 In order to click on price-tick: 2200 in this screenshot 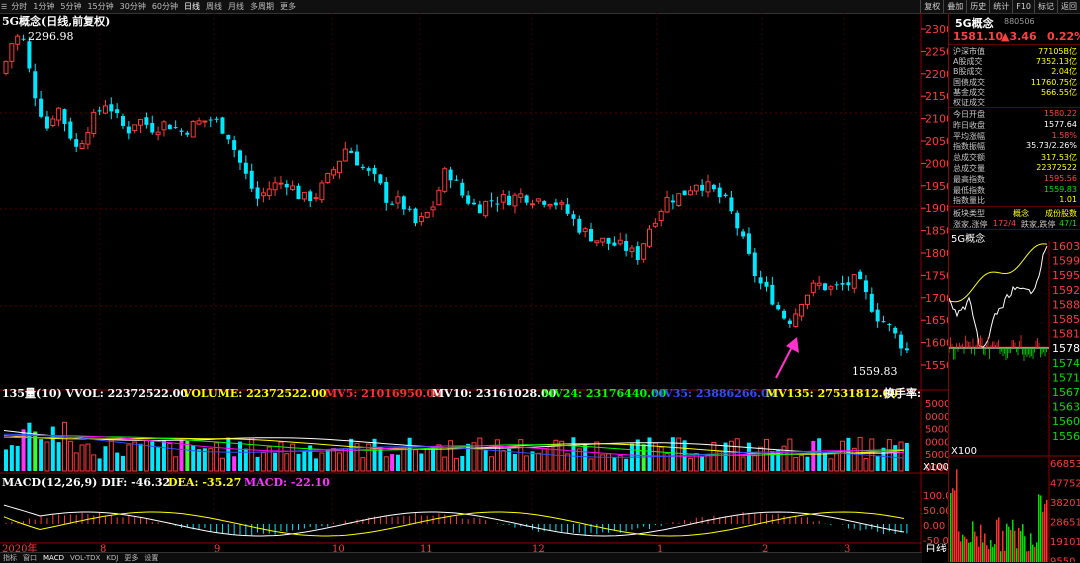, I will do `click(936, 74)`.